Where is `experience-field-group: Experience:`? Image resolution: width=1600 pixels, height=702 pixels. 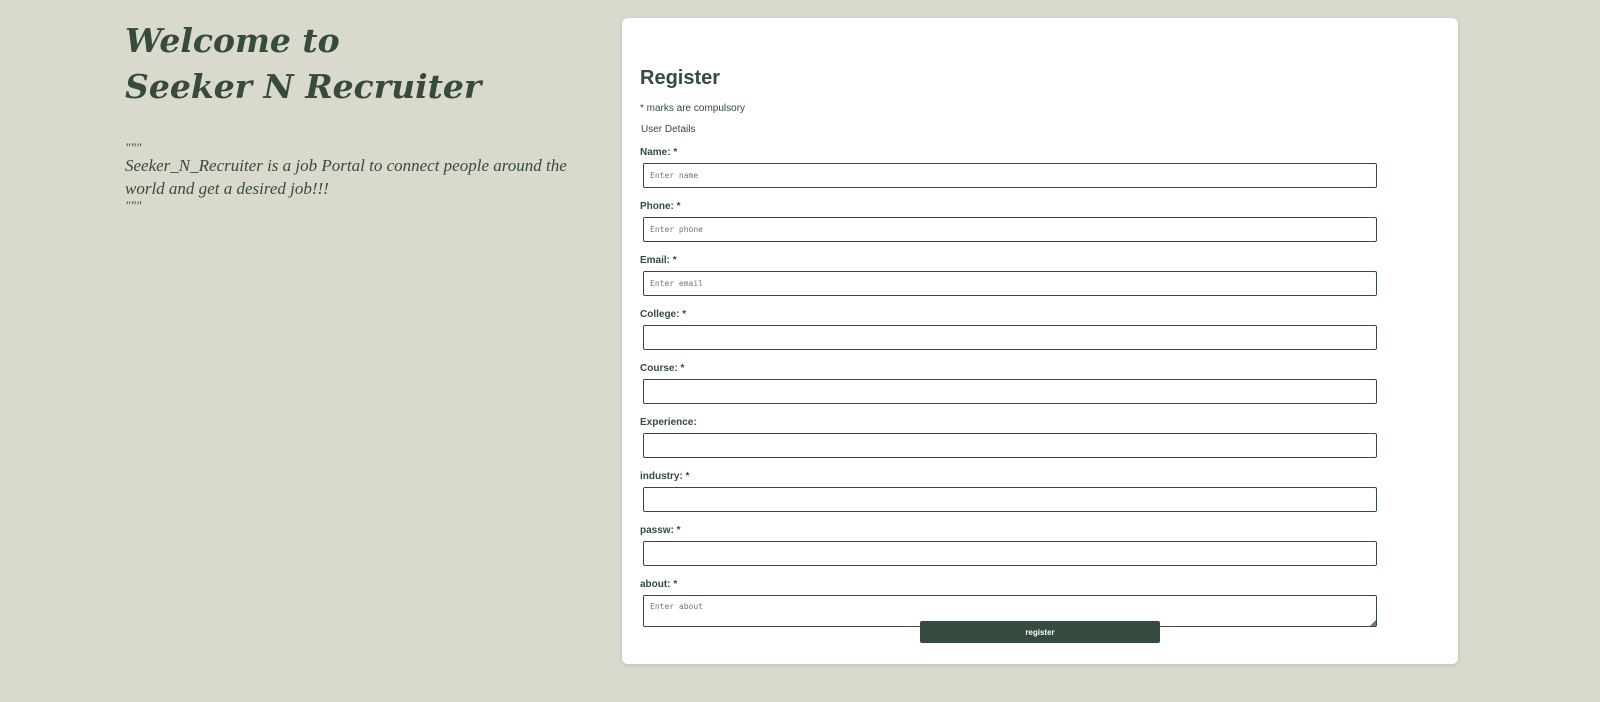
experience-field-group: Experience: is located at coordinates (1008, 437).